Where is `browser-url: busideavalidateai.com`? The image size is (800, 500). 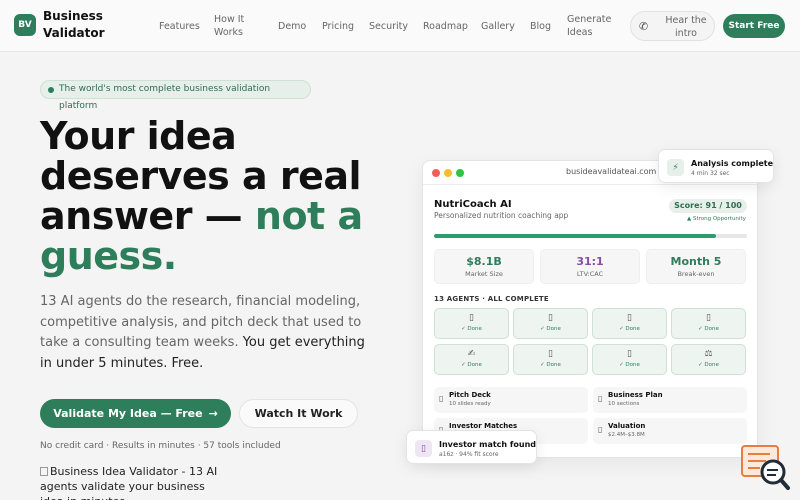 browser-url: busideavalidateai.com is located at coordinates (611, 171).